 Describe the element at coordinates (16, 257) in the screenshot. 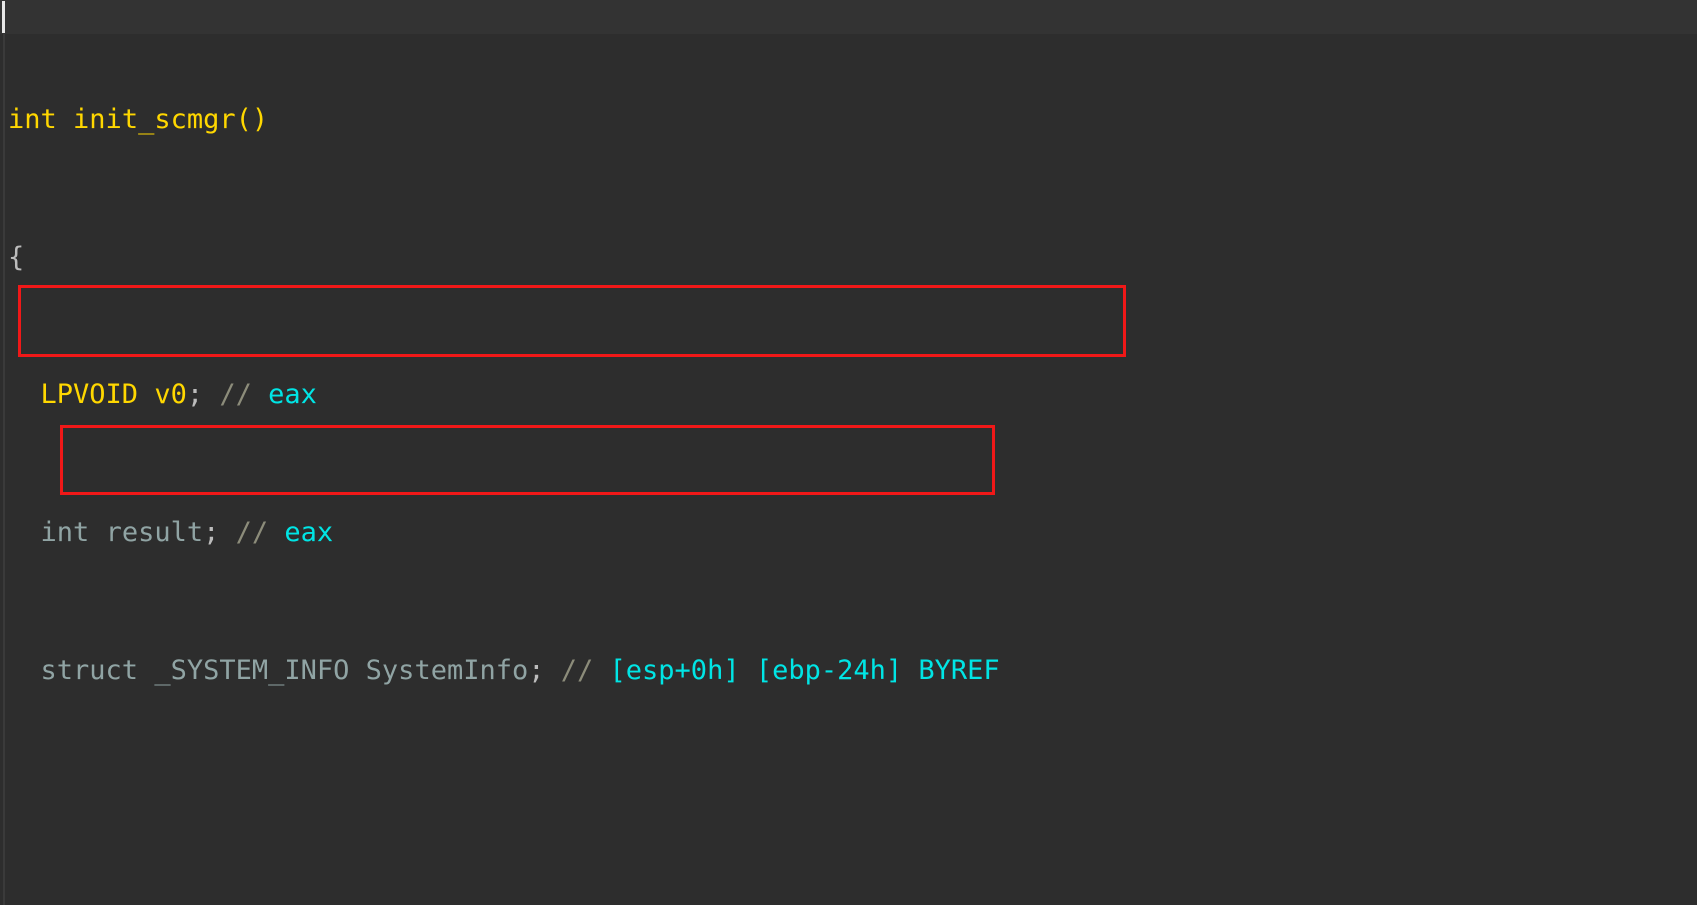

I see `token-open-brace: {` at that location.